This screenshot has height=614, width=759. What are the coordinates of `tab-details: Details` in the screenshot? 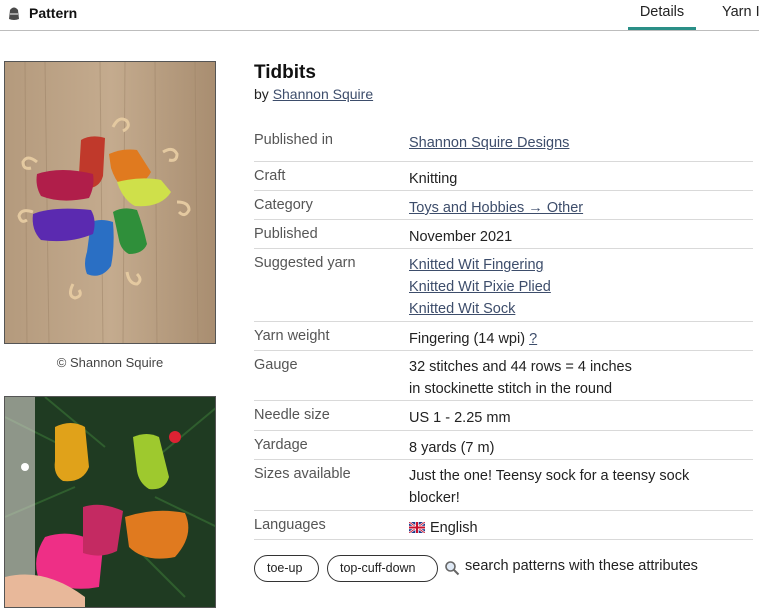 It's located at (662, 17).